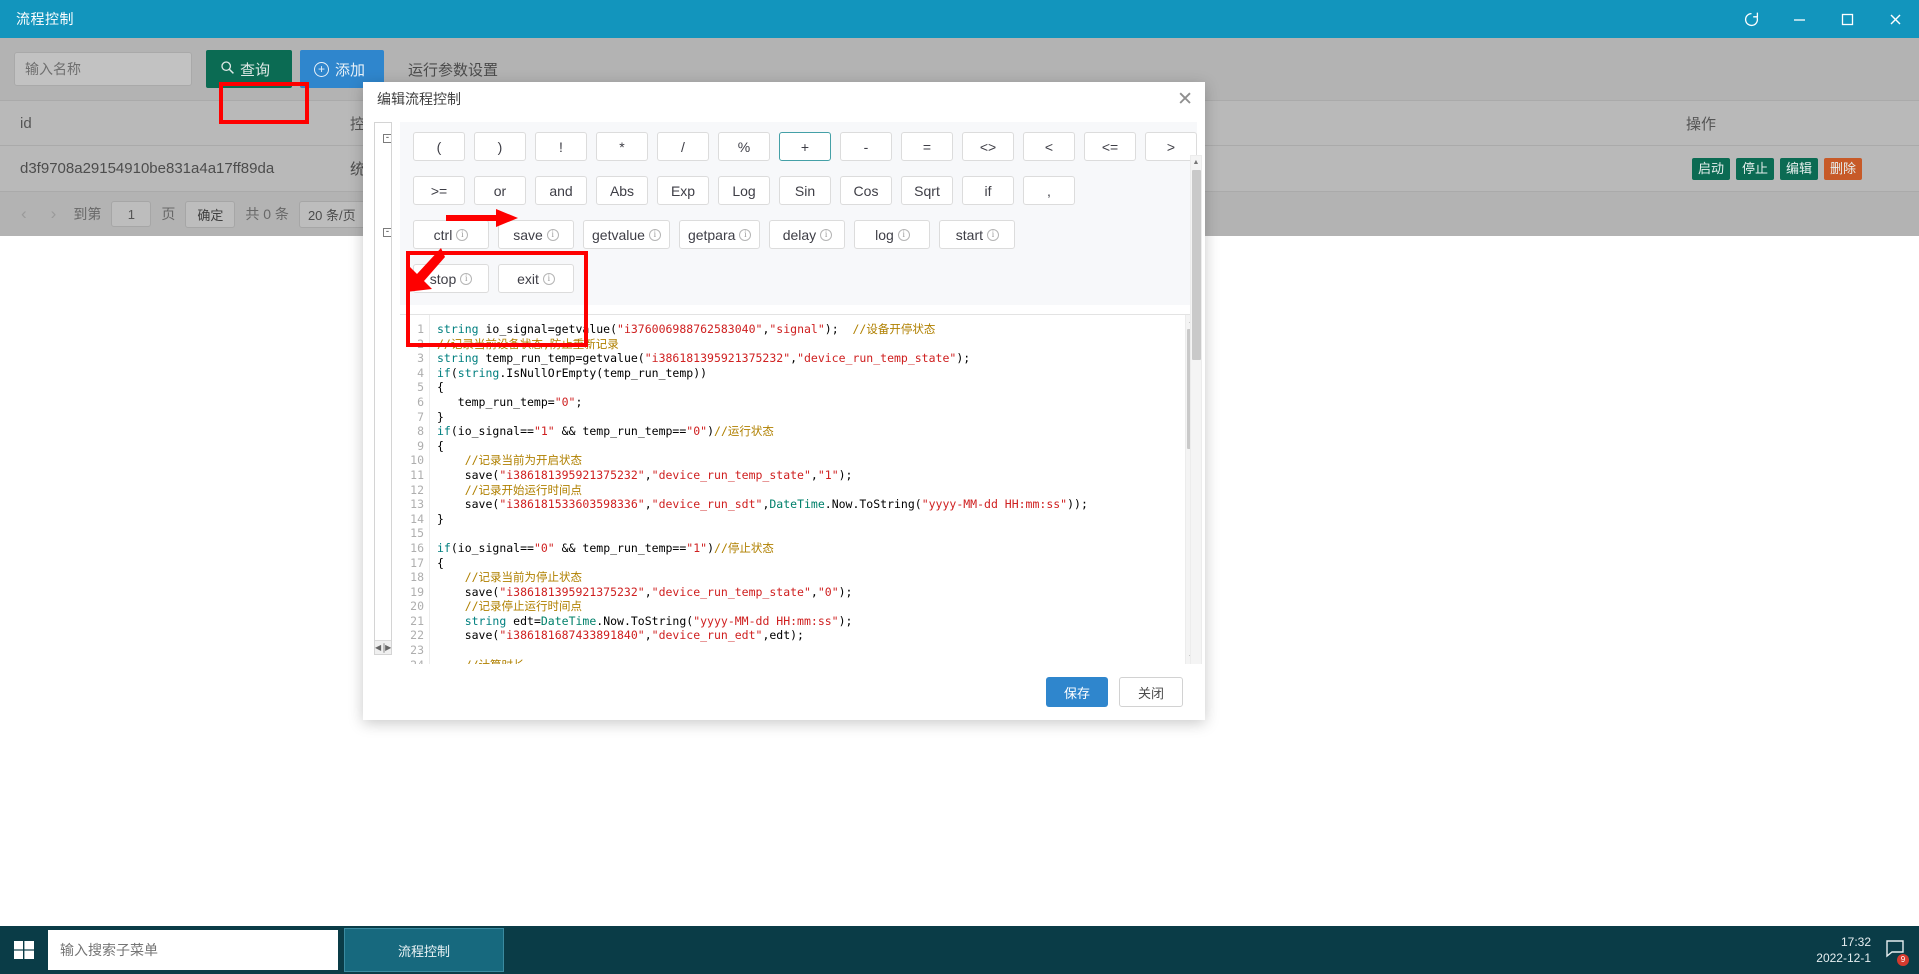 This screenshot has height=974, width=1919. What do you see at coordinates (683, 190) in the screenshot?
I see `operator-key-Exp: Exp` at bounding box center [683, 190].